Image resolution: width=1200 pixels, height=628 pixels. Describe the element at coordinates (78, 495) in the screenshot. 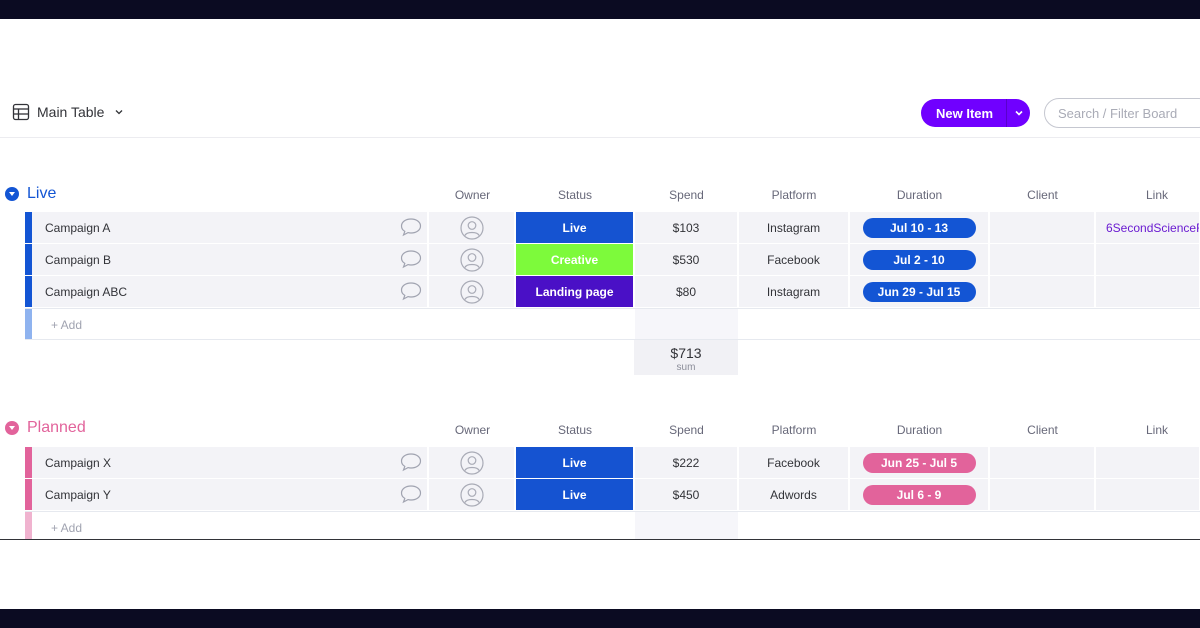

I see `item-name: Campaign Y` at that location.